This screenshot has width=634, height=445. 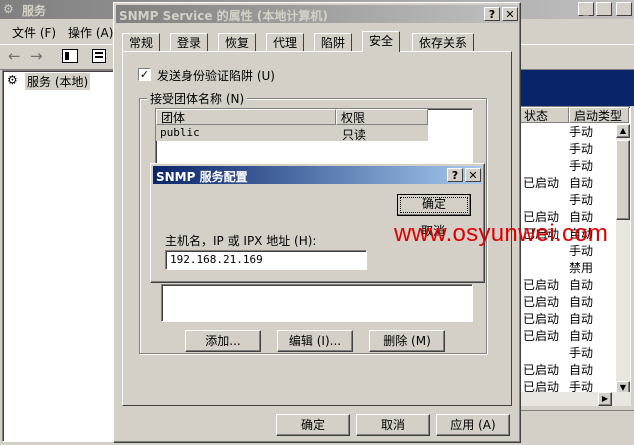 What do you see at coordinates (574, 399) in the screenshot?
I see `horizontal-scrollbar: ▶` at bounding box center [574, 399].